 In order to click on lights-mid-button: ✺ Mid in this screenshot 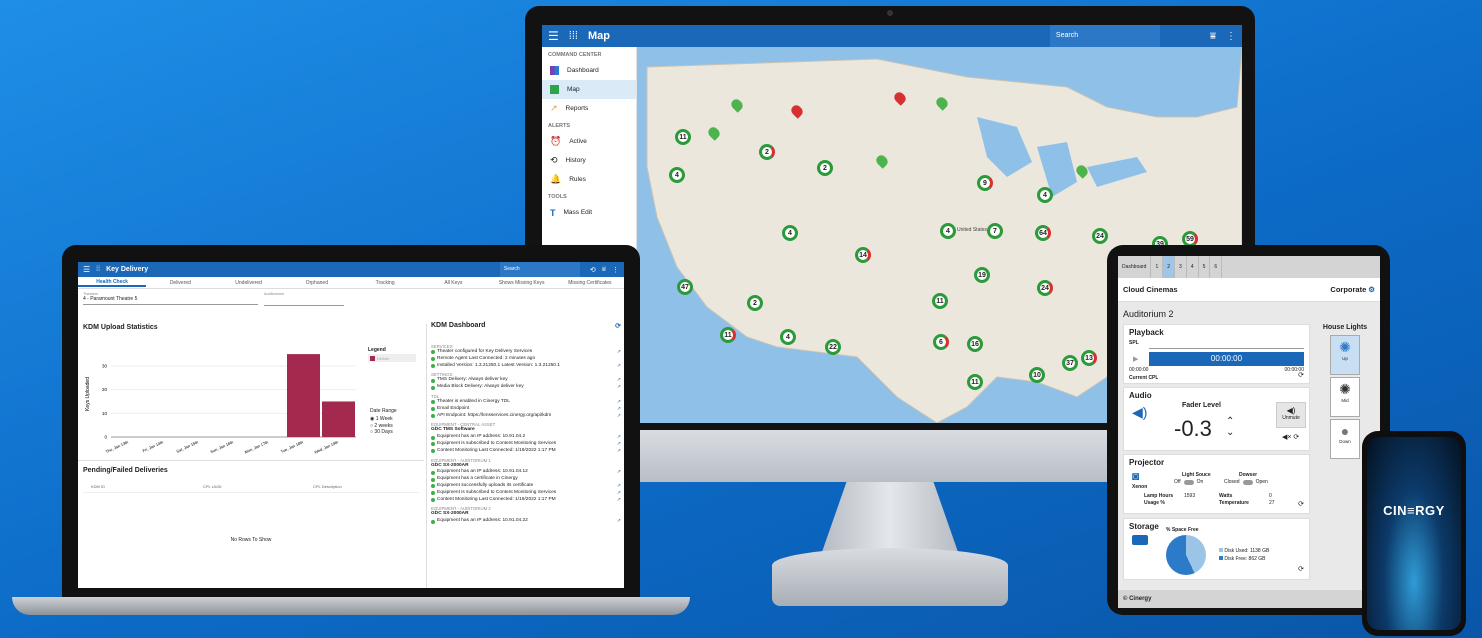, I will do `click(1345, 397)`.